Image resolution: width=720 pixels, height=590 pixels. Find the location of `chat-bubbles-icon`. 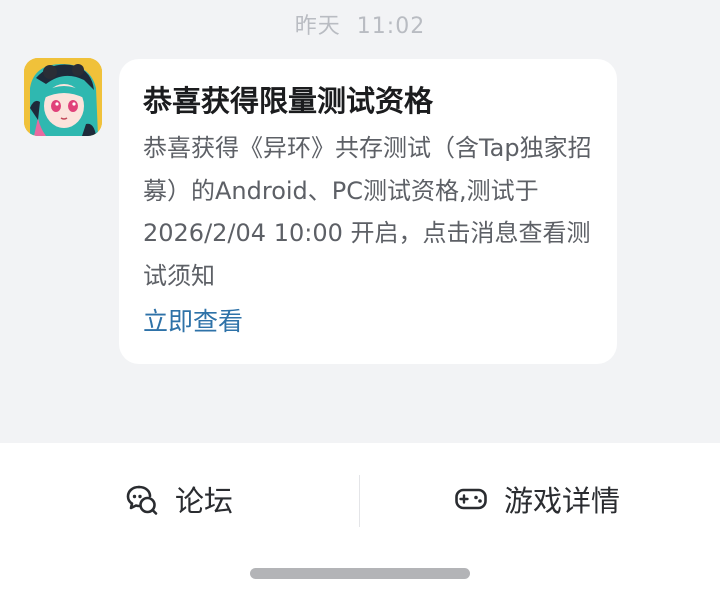

chat-bubbles-icon is located at coordinates (142, 500).